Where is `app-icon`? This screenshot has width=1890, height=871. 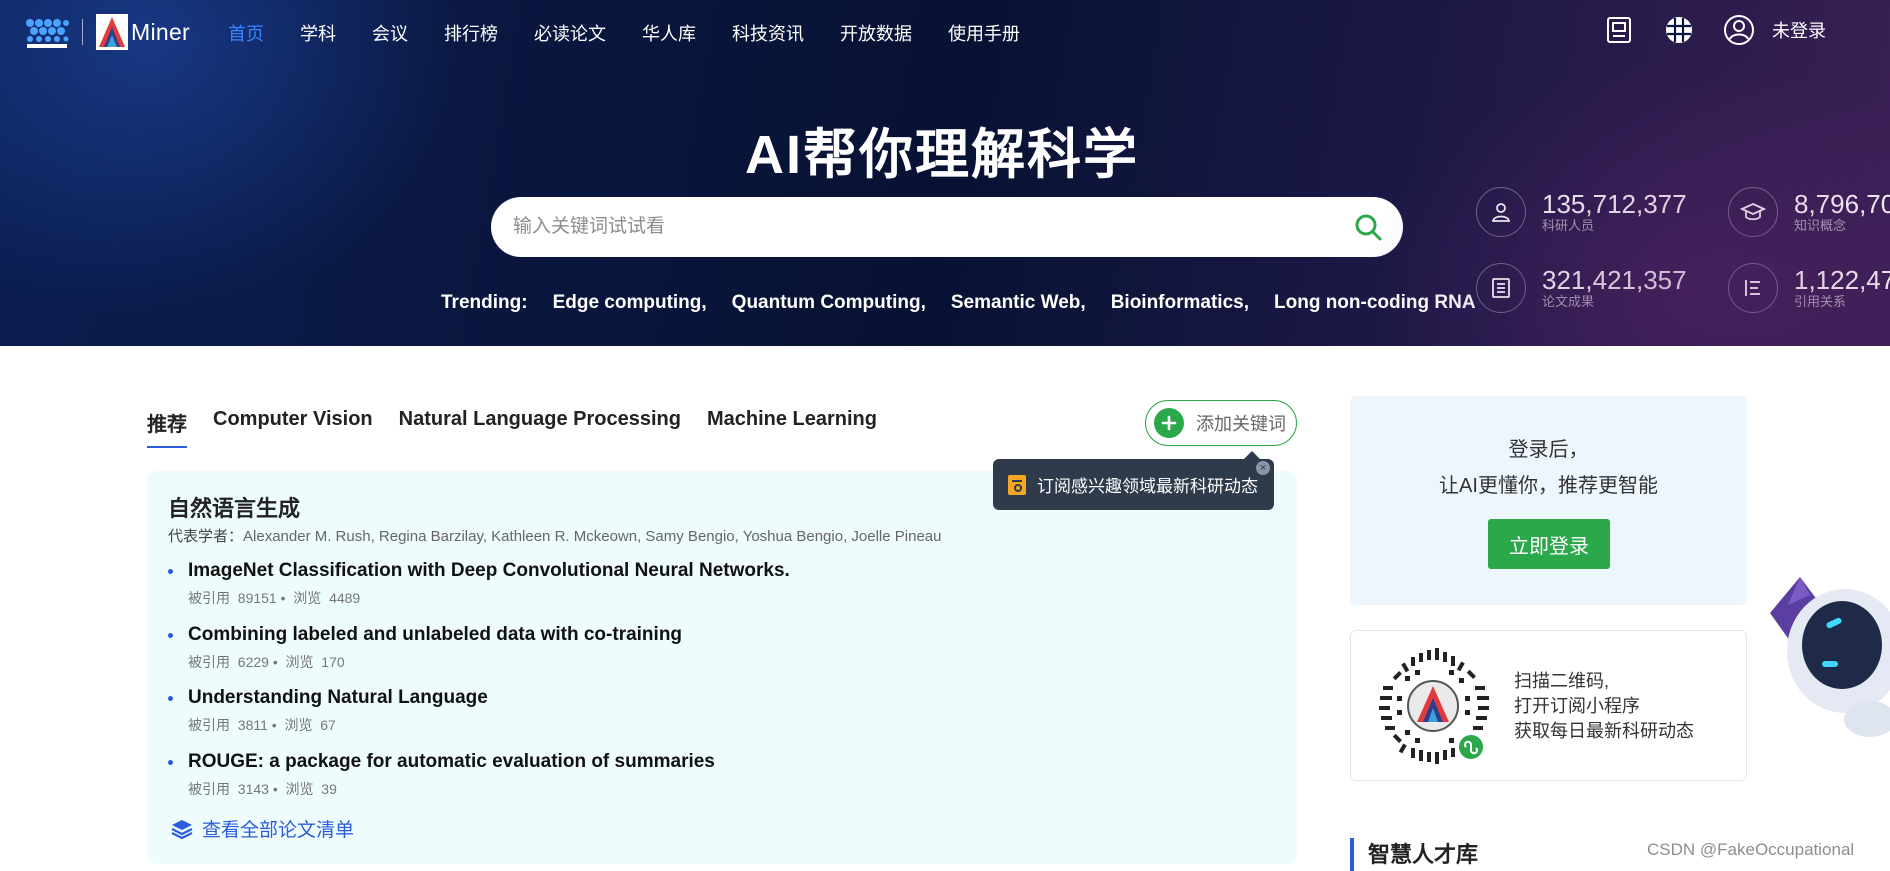
app-icon is located at coordinates (1619, 30).